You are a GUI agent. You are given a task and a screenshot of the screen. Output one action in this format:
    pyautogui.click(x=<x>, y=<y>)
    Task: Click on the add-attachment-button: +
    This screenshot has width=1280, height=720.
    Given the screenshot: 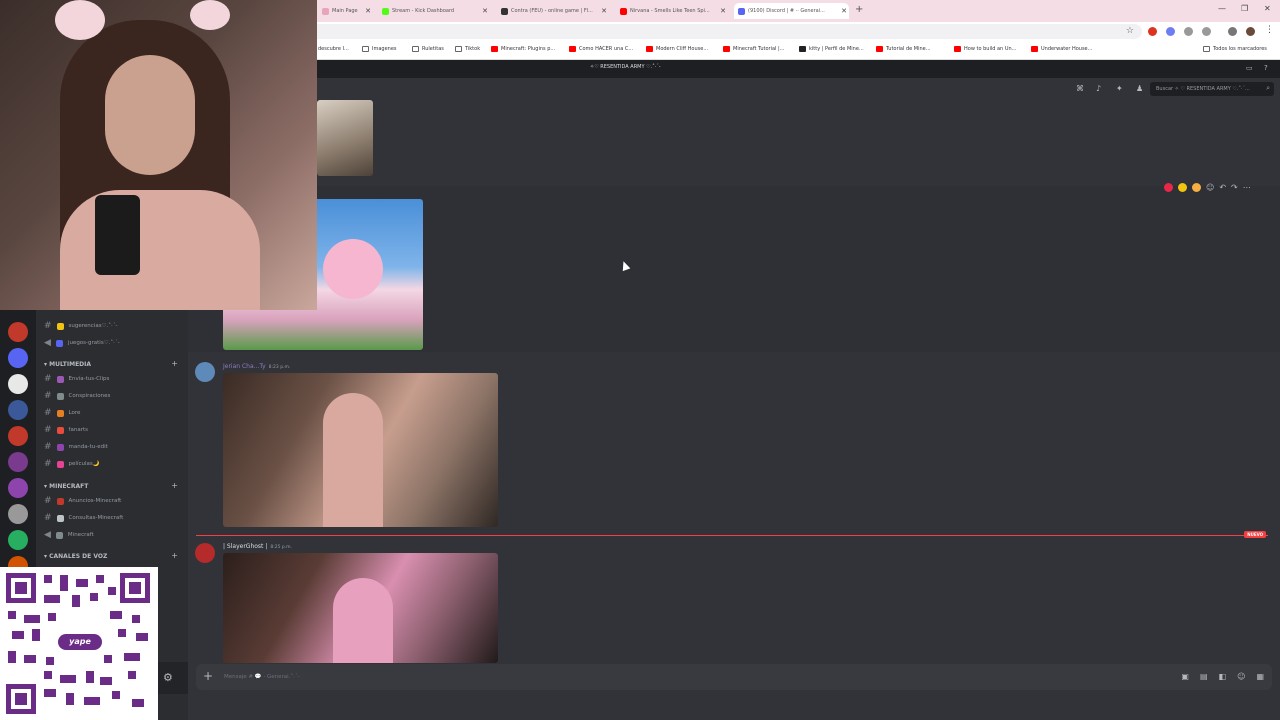 What is the action you would take?
    pyautogui.click(x=208, y=676)
    